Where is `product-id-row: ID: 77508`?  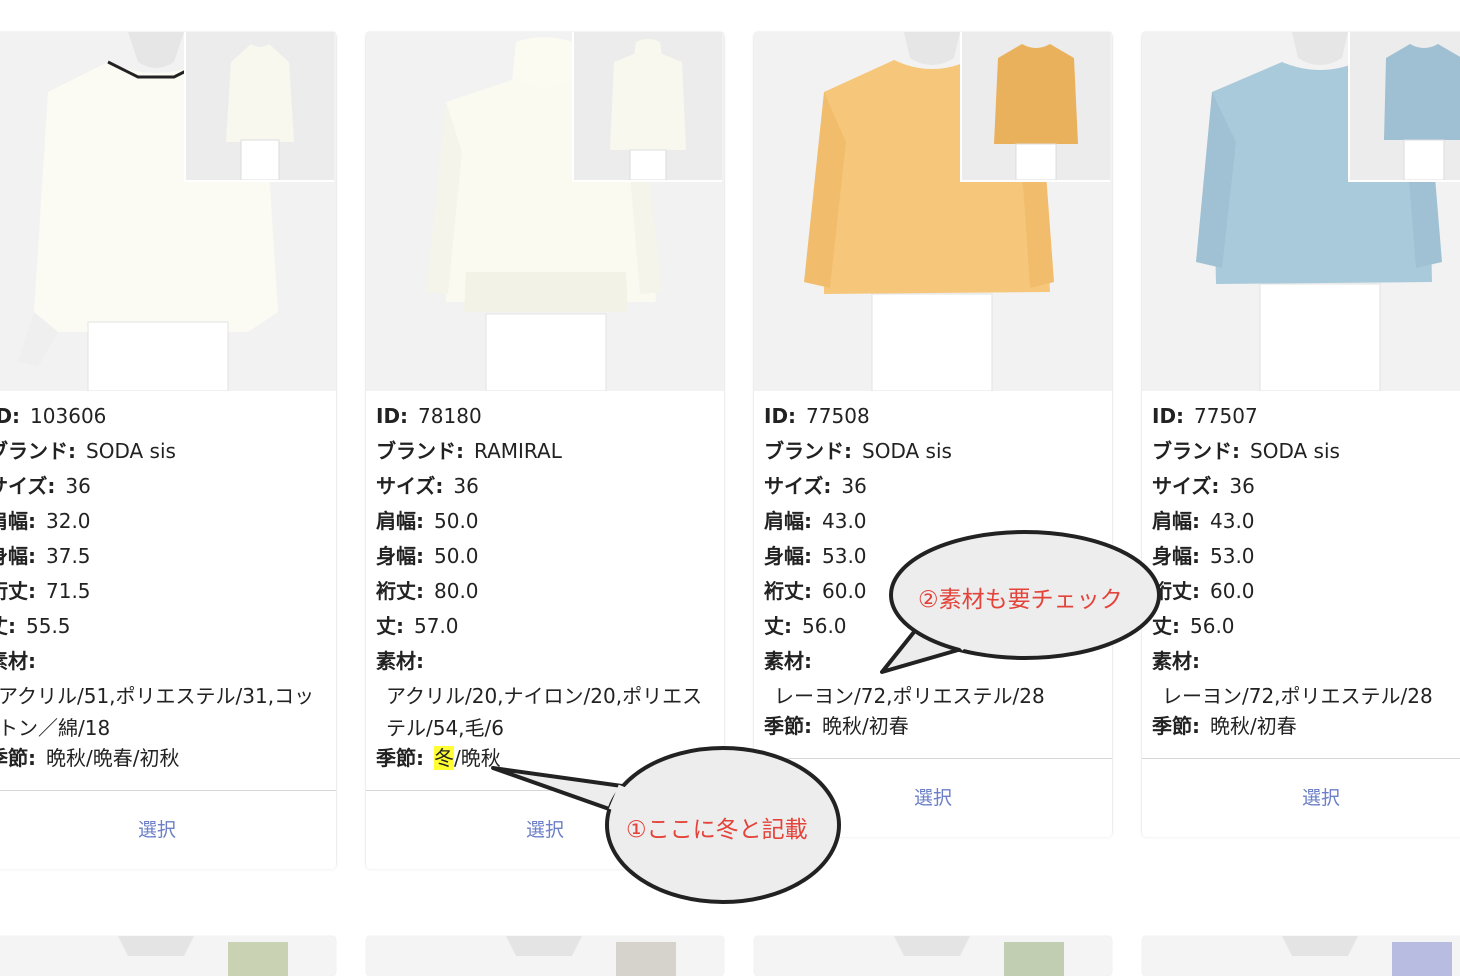
product-id-row: ID: 77508 is located at coordinates (817, 416).